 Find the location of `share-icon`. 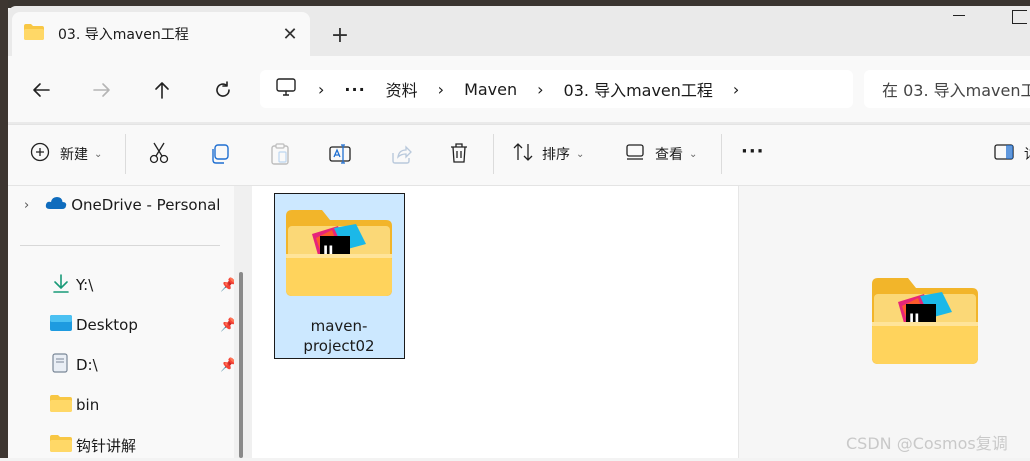

share-icon is located at coordinates (401, 156).